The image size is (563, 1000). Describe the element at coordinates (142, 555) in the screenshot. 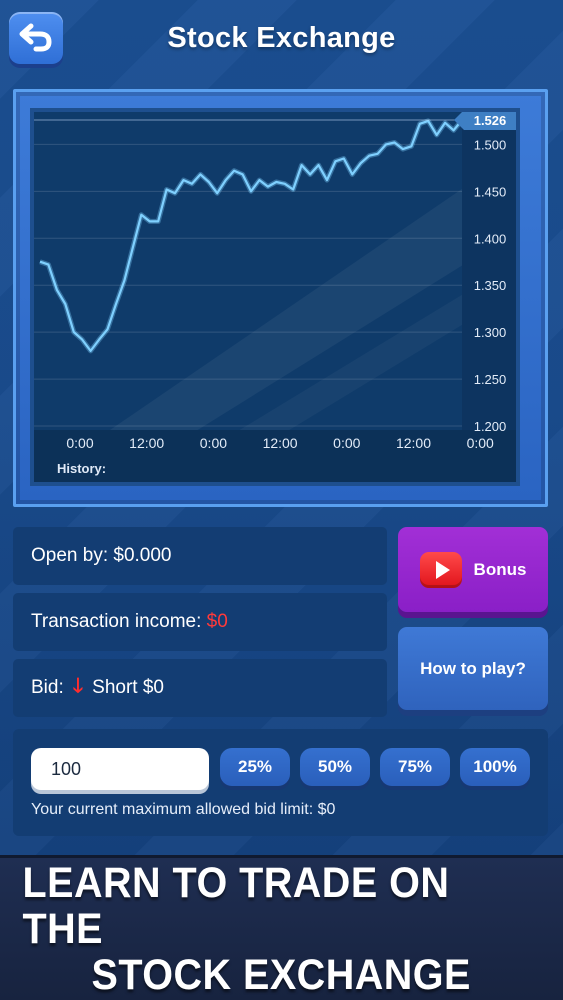

I see `open-by-value: $0.000` at that location.